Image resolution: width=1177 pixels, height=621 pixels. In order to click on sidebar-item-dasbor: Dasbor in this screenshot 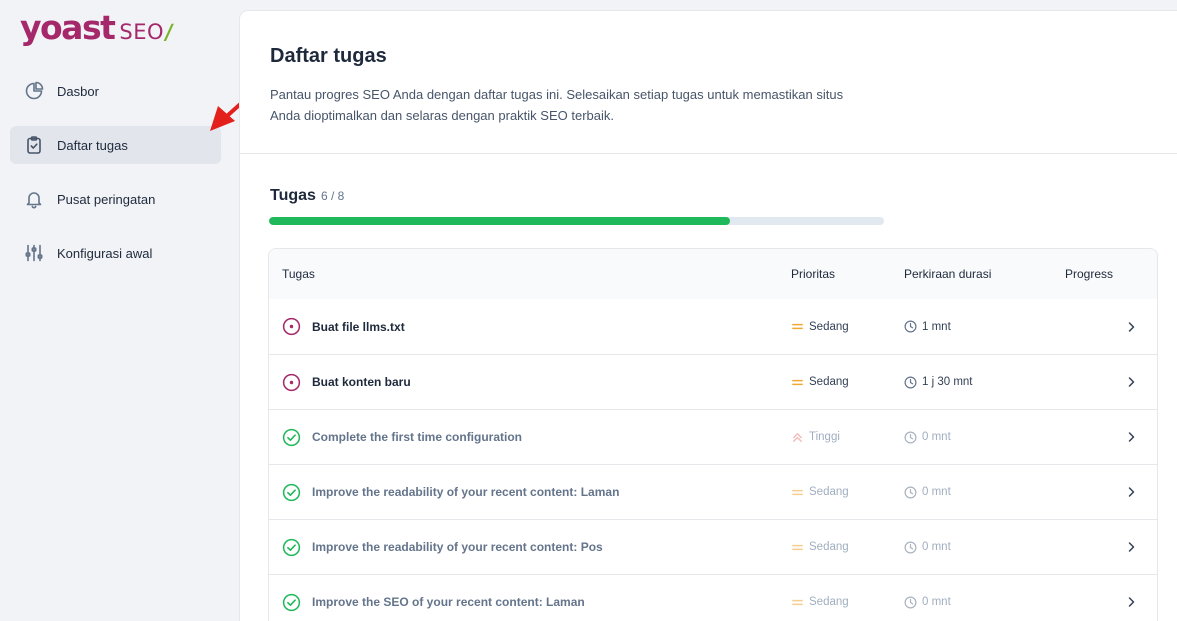, I will do `click(115, 91)`.